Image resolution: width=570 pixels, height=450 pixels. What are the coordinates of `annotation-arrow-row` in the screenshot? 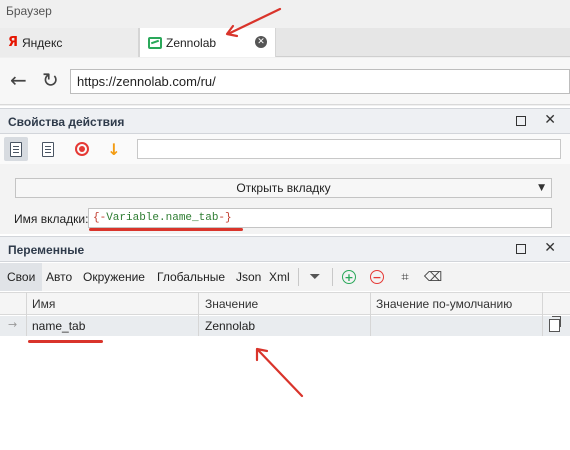 It's located at (279, 372).